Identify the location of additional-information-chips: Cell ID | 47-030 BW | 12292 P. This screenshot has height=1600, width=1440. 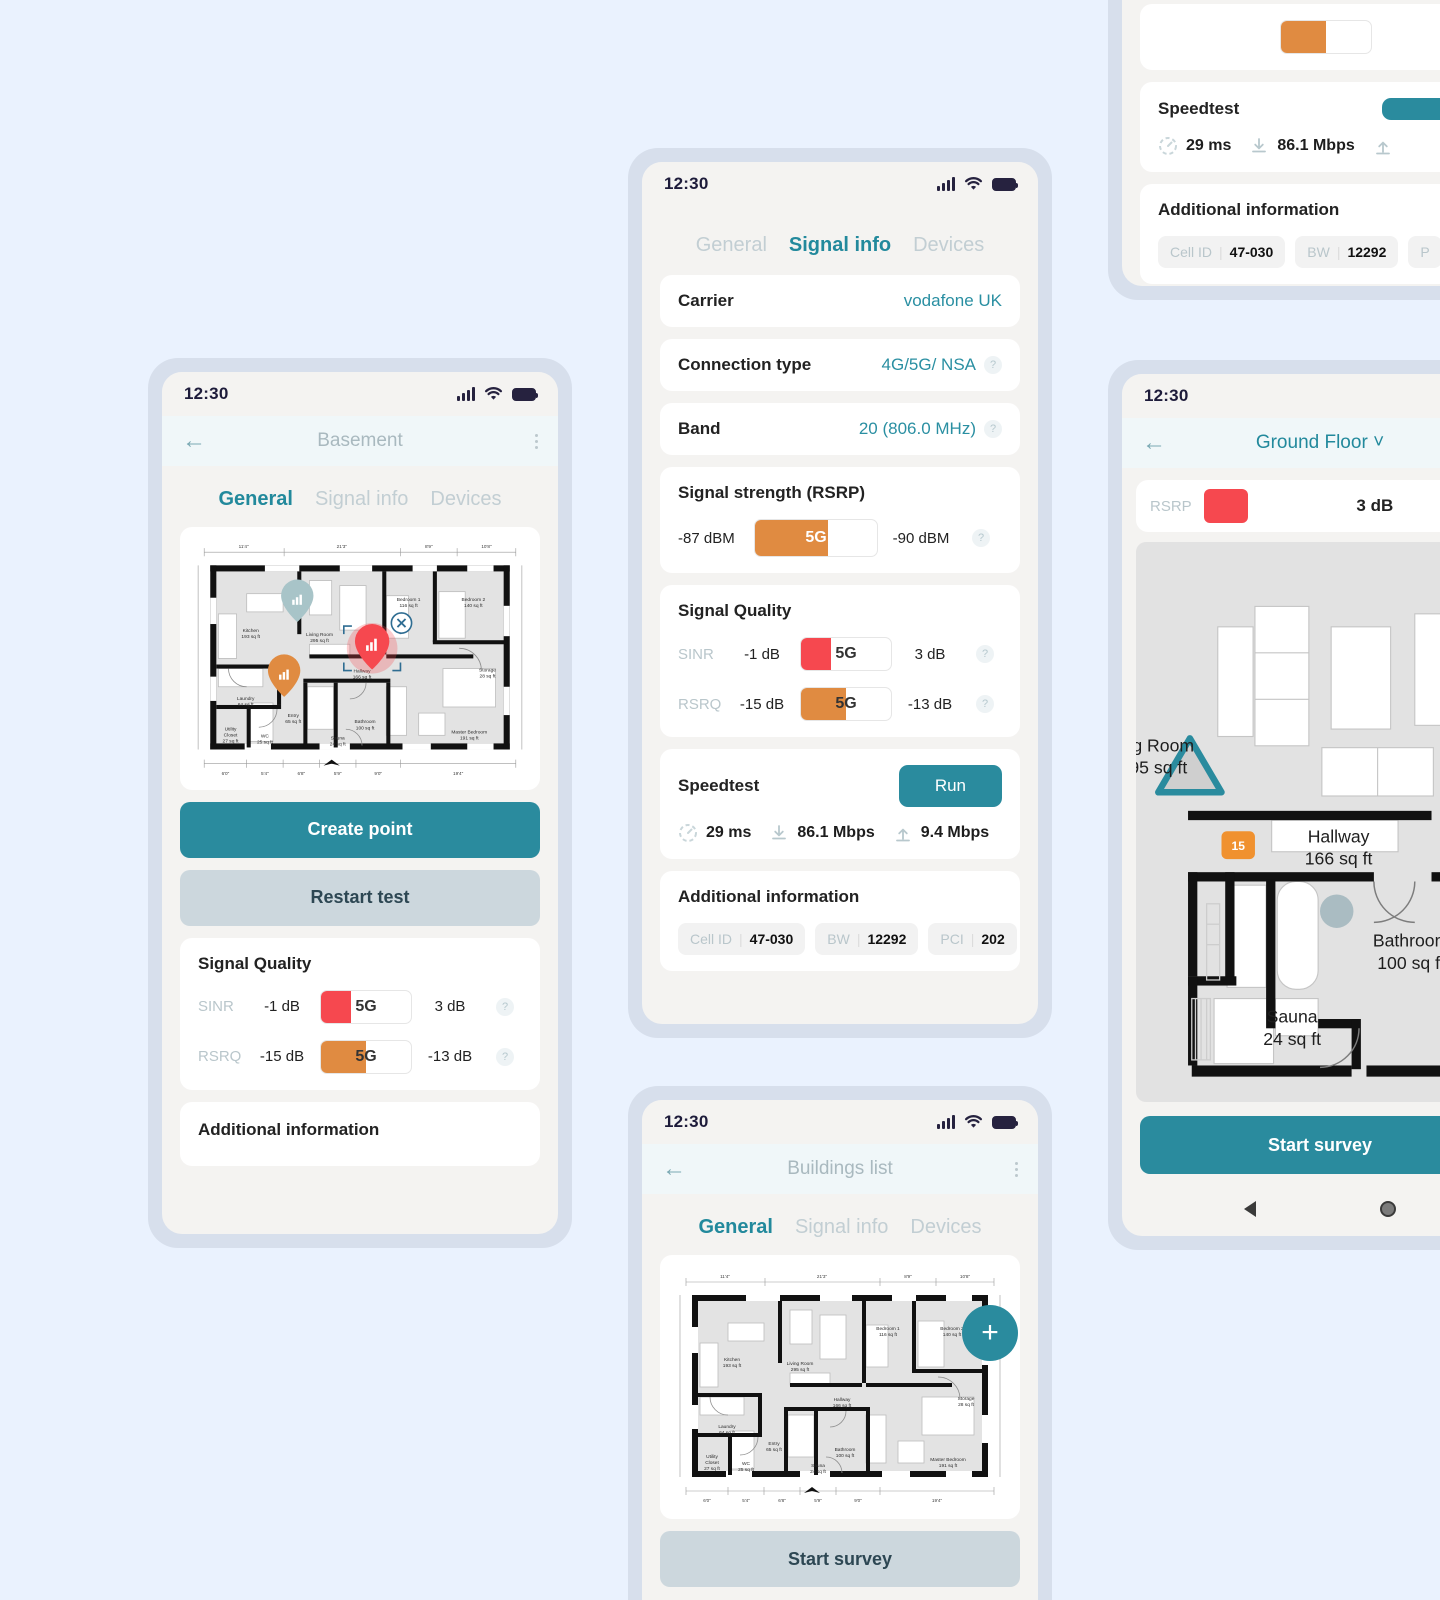
(1299, 252).